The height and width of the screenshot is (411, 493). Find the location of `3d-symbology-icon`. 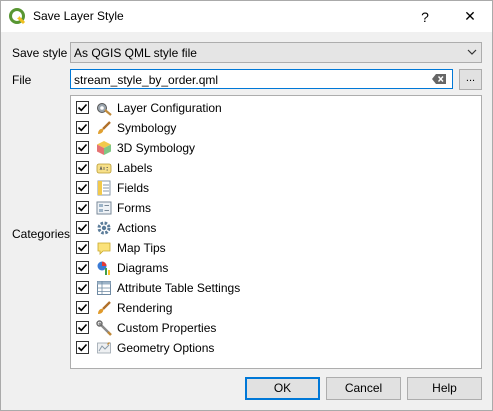

3d-symbology-icon is located at coordinates (104, 148).